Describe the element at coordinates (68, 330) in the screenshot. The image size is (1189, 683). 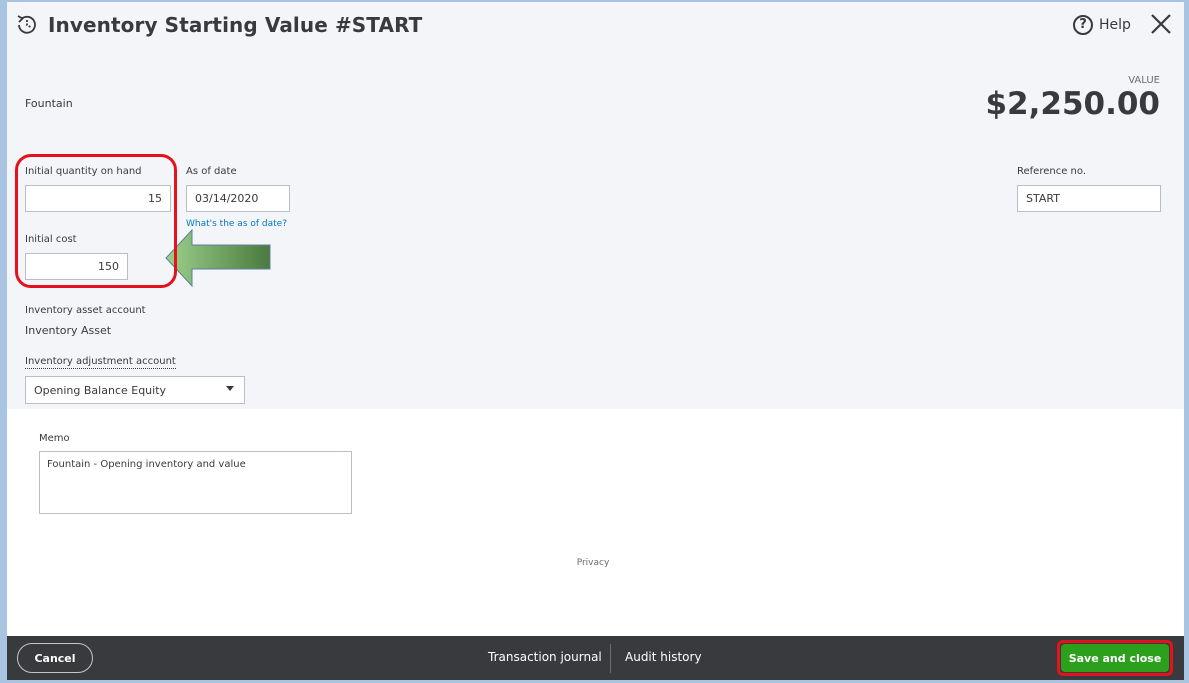
I see `asset-account-value: Inventory Asset` at that location.